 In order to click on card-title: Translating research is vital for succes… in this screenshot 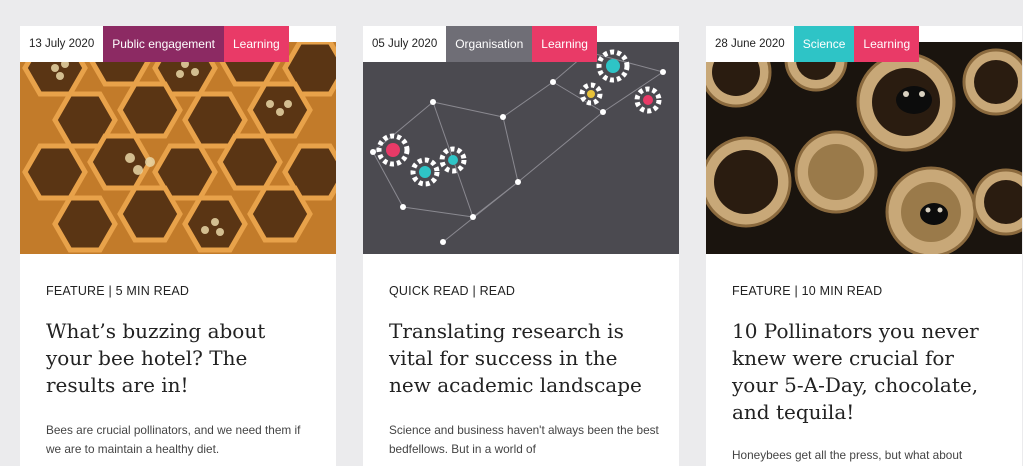, I will do `click(524, 358)`.